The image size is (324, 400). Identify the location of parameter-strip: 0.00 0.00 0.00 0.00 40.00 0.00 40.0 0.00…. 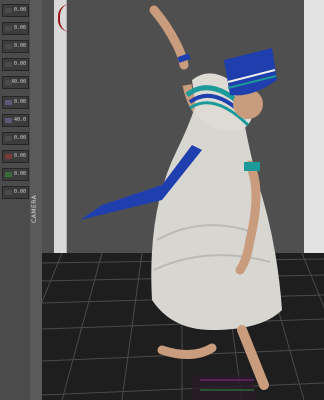
(15, 200).